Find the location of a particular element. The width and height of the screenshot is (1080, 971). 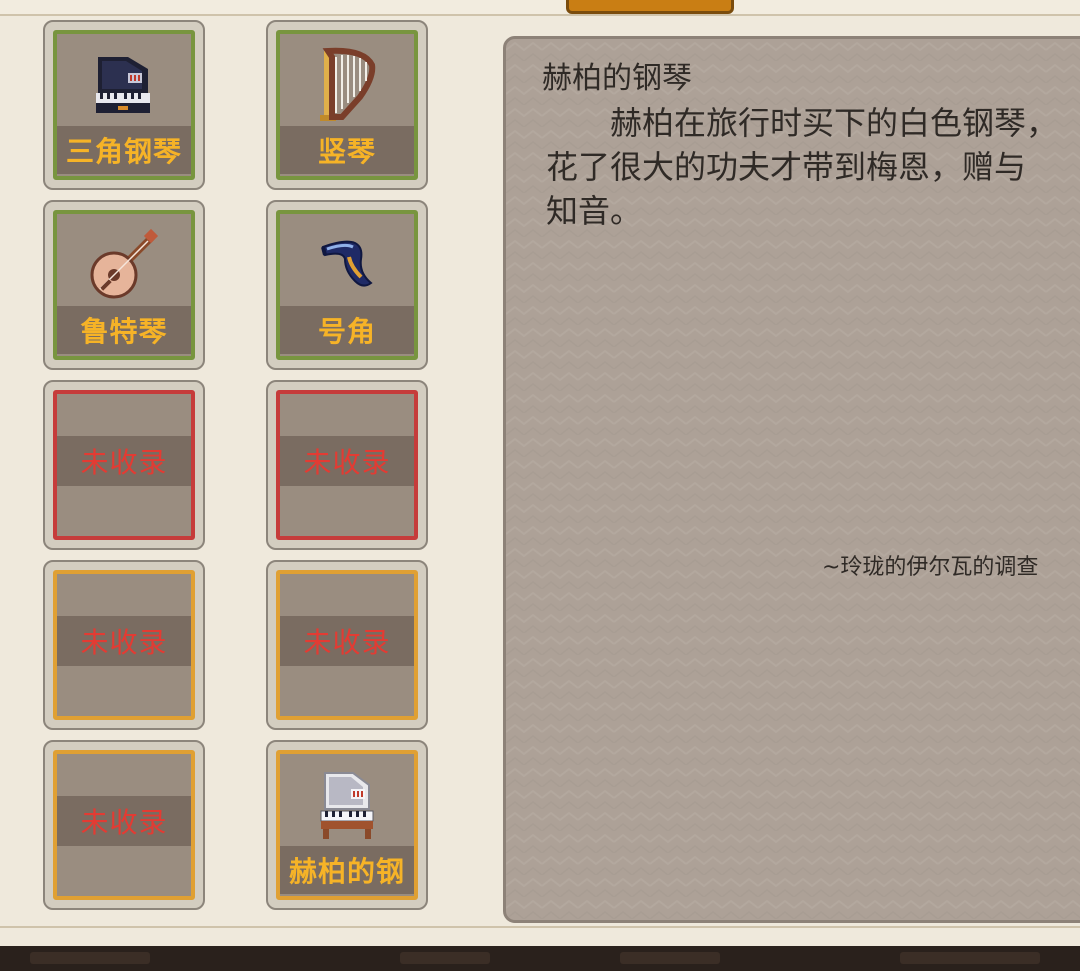

collection-slot-white-piano: 赫柏的钢 is located at coordinates (347, 825).